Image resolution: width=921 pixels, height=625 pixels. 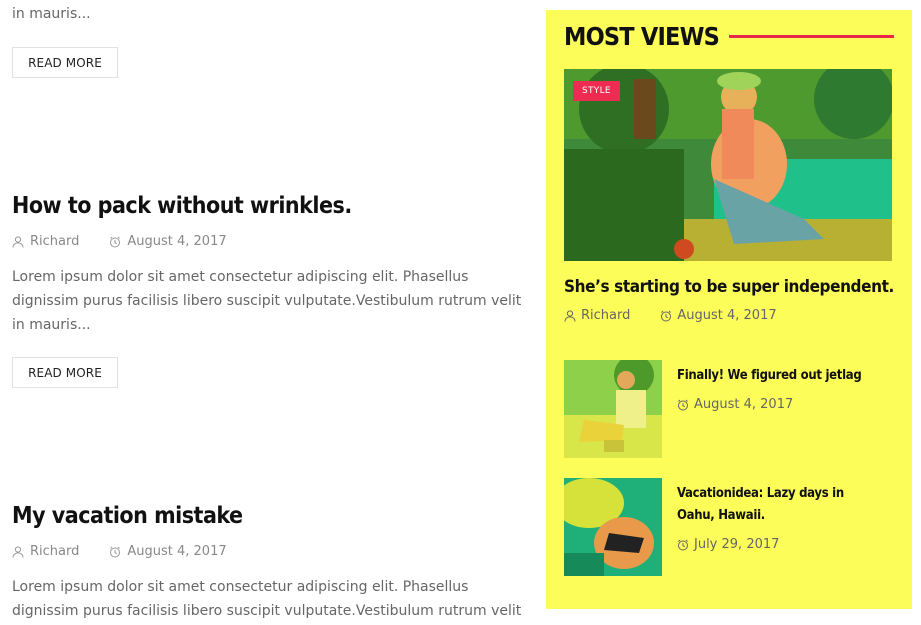 What do you see at coordinates (642, 36) in the screenshot?
I see `widget-title: MOST VIEWS` at bounding box center [642, 36].